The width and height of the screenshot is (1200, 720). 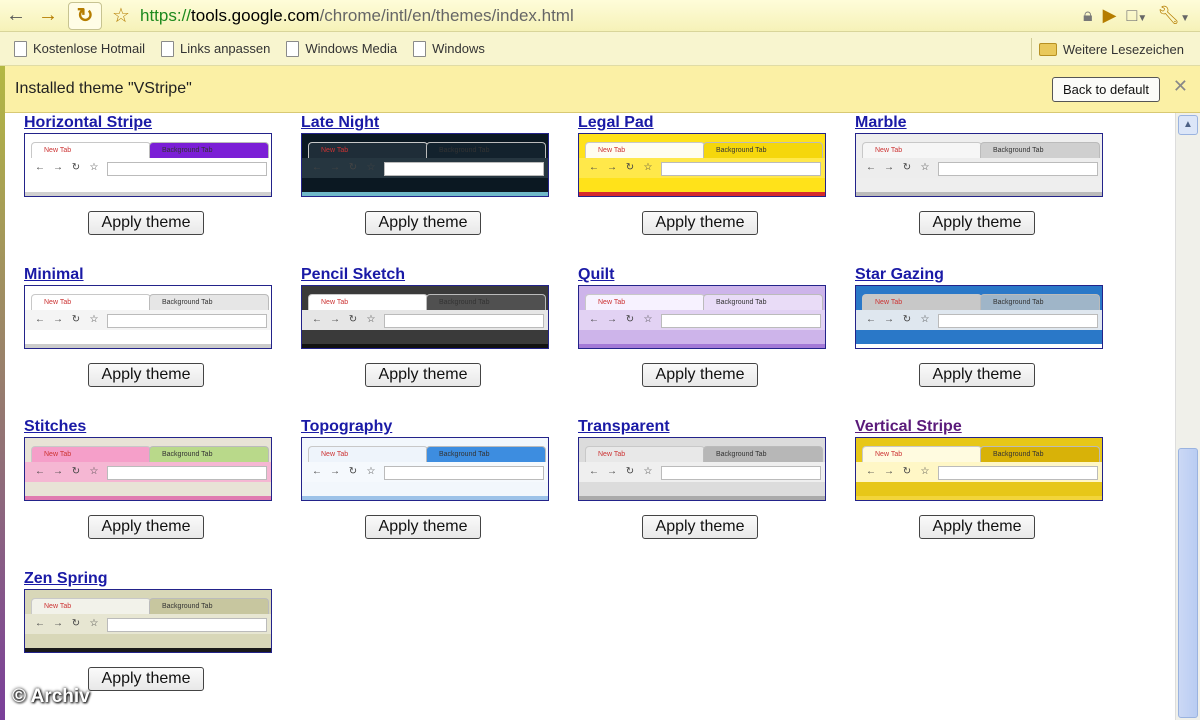 What do you see at coordinates (425, 123) in the screenshot?
I see `theme-title-link: Late Night` at bounding box center [425, 123].